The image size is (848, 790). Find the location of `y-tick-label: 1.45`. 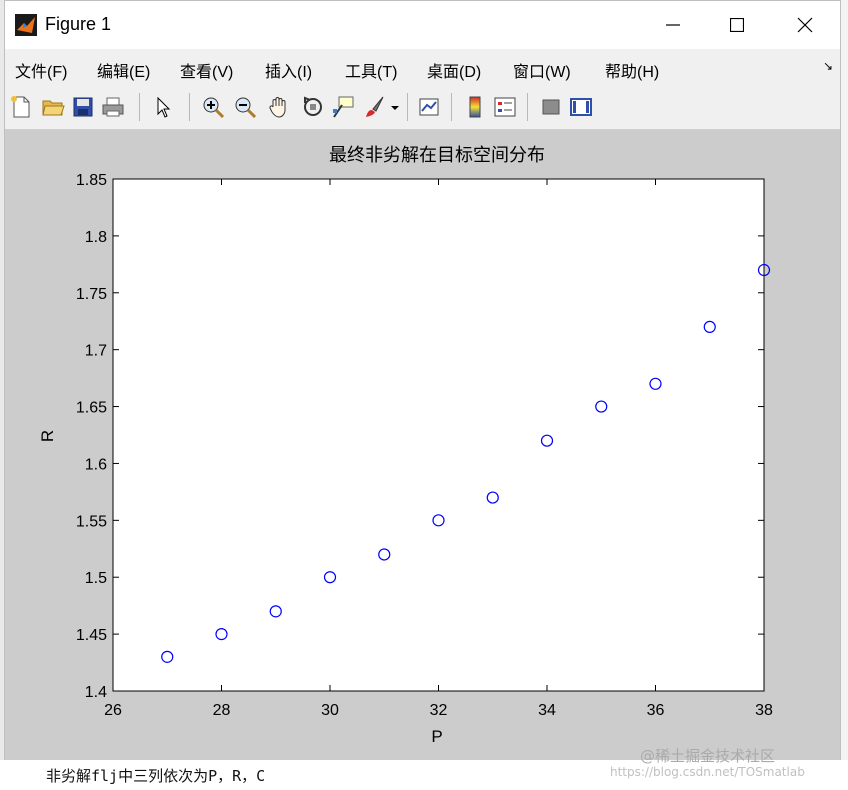

y-tick-label: 1.45 is located at coordinates (91, 635).